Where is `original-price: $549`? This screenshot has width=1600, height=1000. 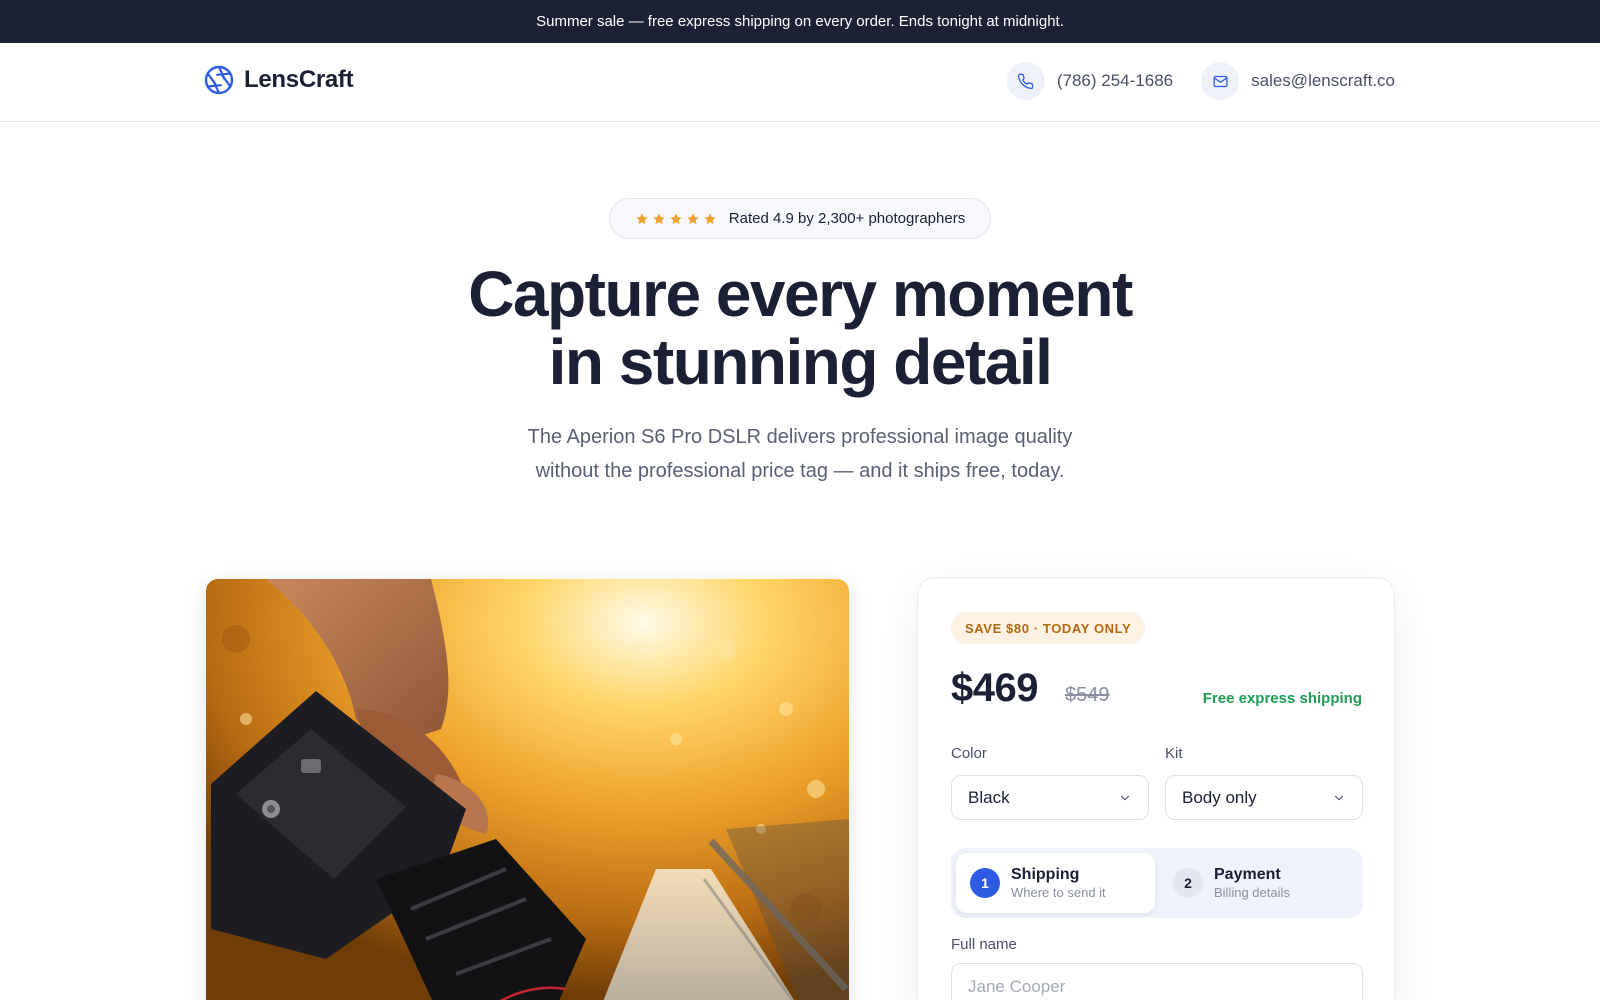 original-price: $549 is located at coordinates (1087, 695).